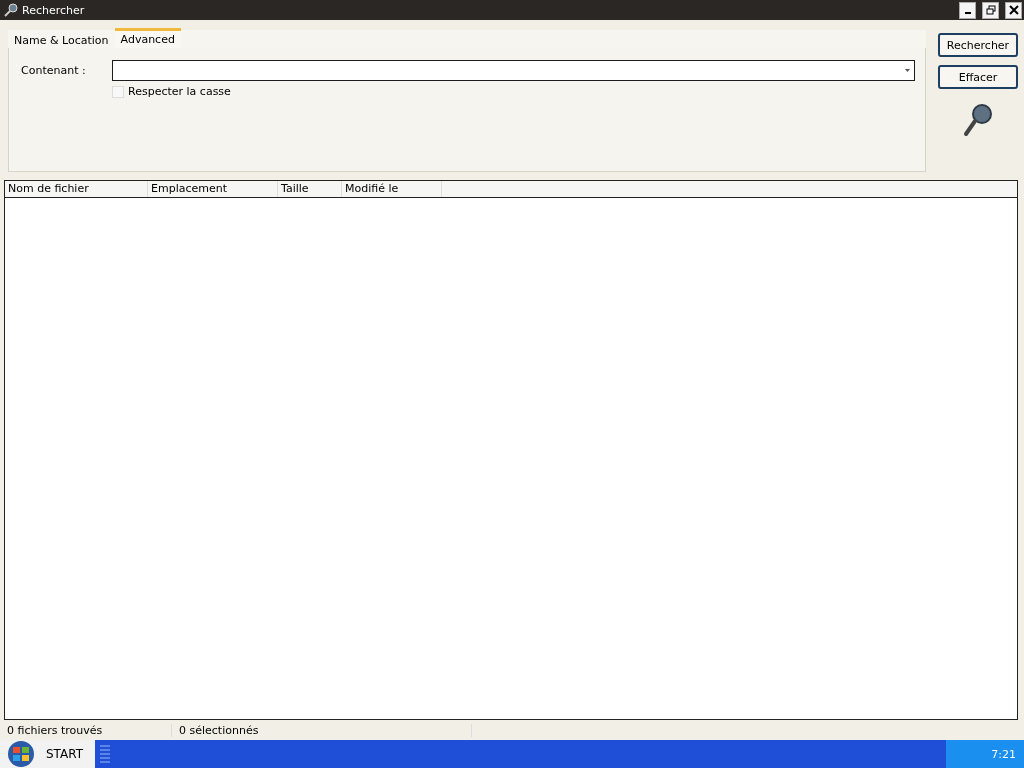  I want to click on checkbox, so click(118, 91).